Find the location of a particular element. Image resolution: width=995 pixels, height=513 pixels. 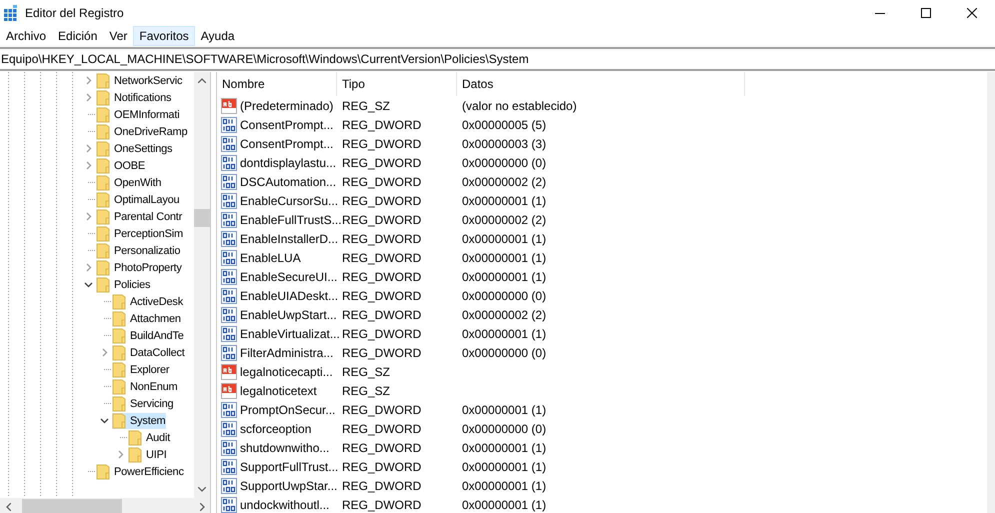

tree-item: Explorer is located at coordinates (149, 369).